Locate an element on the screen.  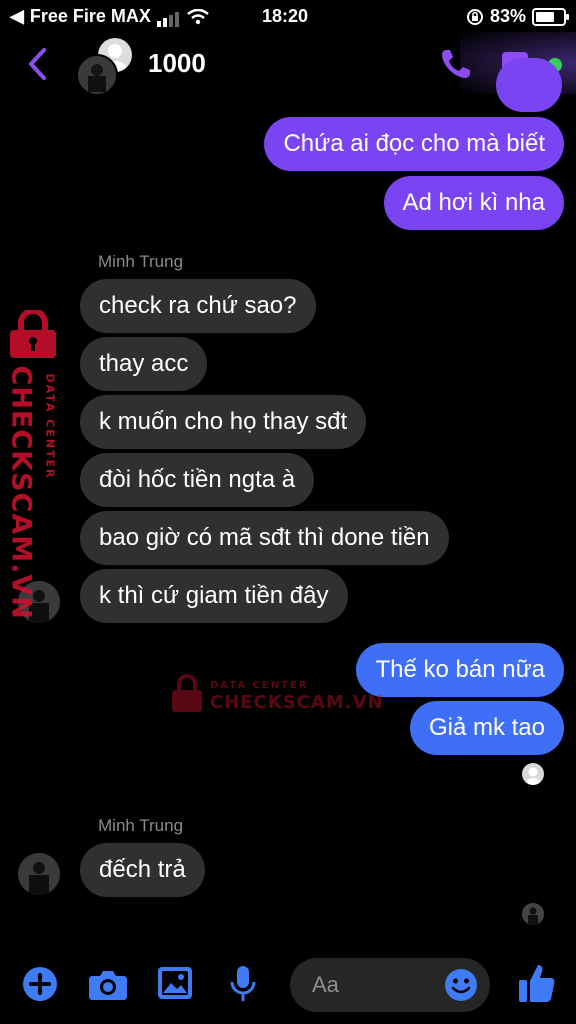
status-left: ◀ Free Fire MAX is located at coordinates (109, 16).